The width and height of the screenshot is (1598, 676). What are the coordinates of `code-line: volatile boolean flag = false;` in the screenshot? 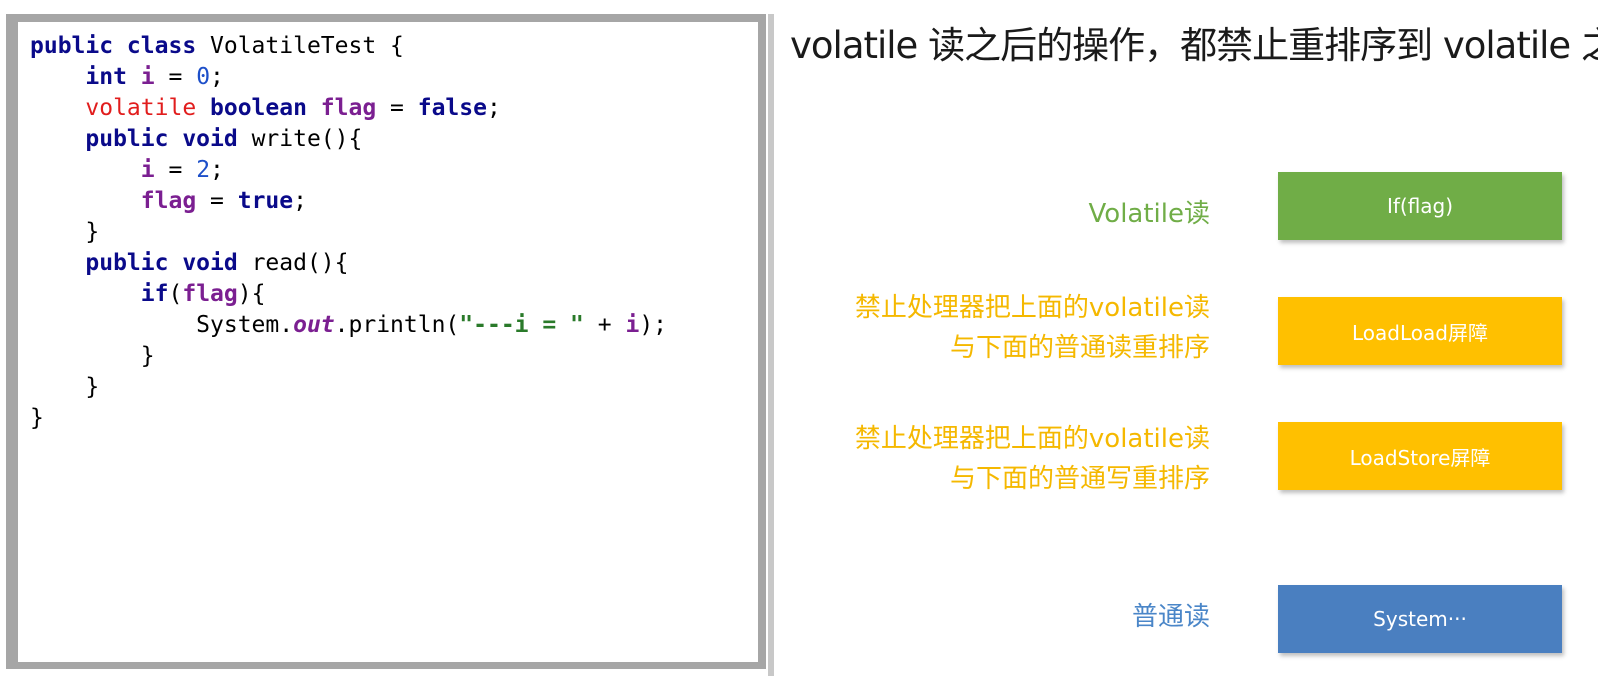 It's located at (348, 108).